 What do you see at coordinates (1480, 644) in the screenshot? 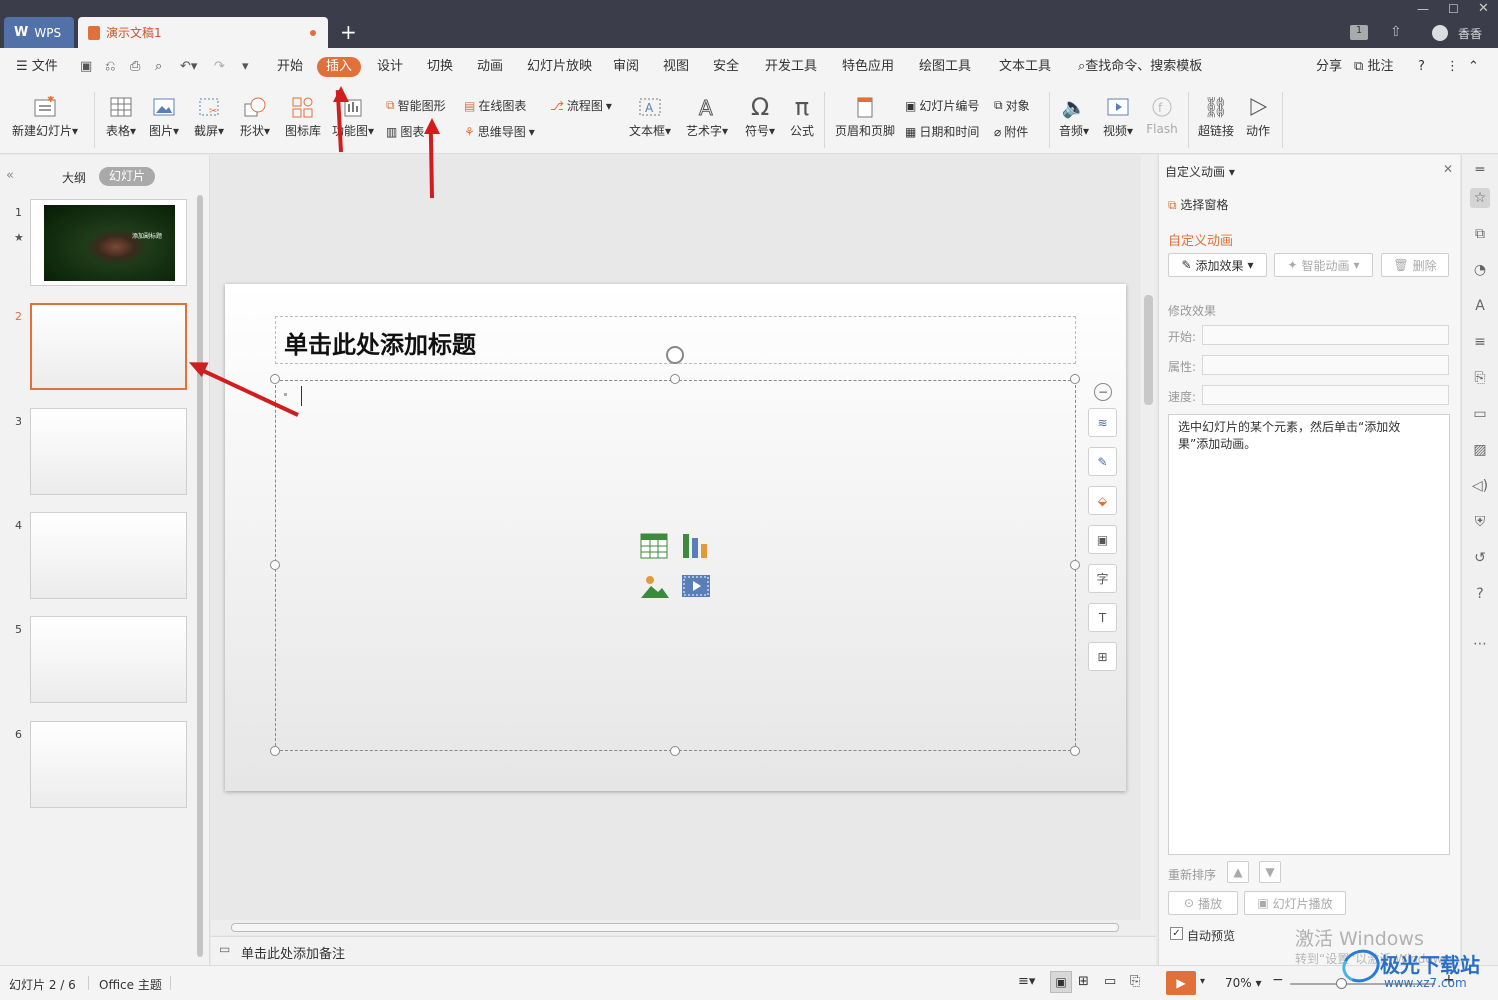
I see `more-dots-icon: ⋯` at bounding box center [1480, 644].